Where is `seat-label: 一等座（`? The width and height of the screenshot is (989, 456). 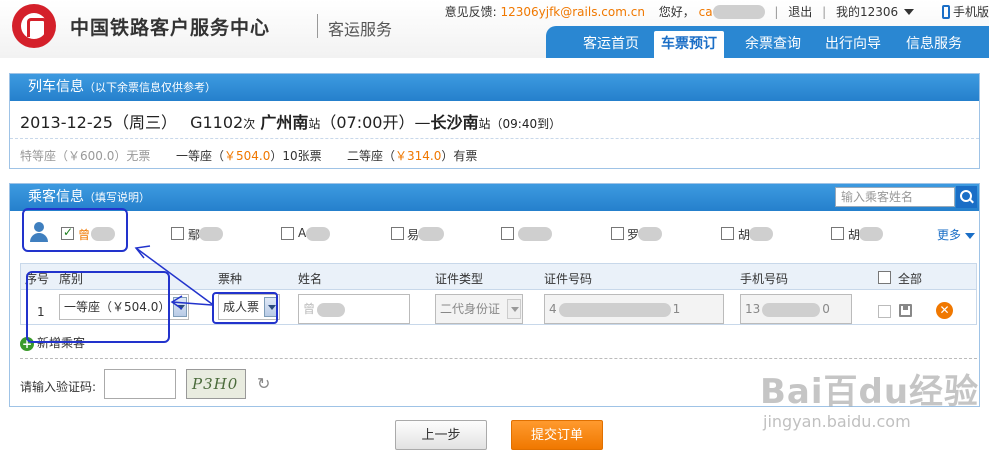
seat-label: 一等座（ is located at coordinates (200, 156).